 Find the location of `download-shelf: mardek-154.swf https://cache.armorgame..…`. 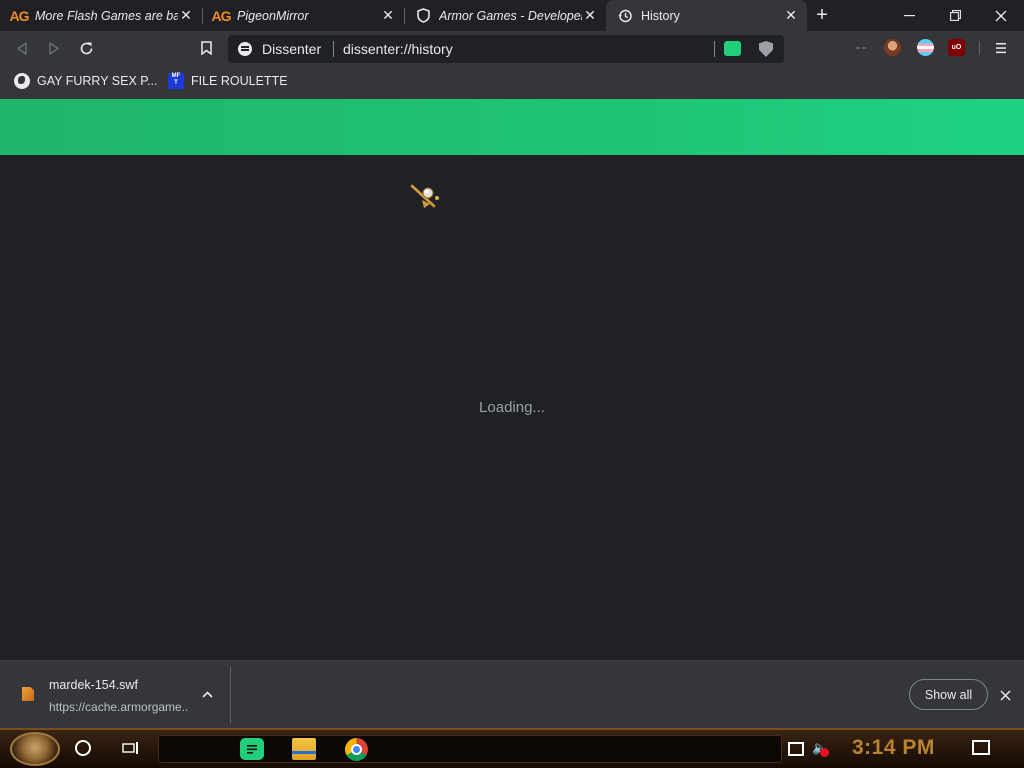

download-shelf: mardek-154.swf https://cache.armorgame..… is located at coordinates (512, 694).